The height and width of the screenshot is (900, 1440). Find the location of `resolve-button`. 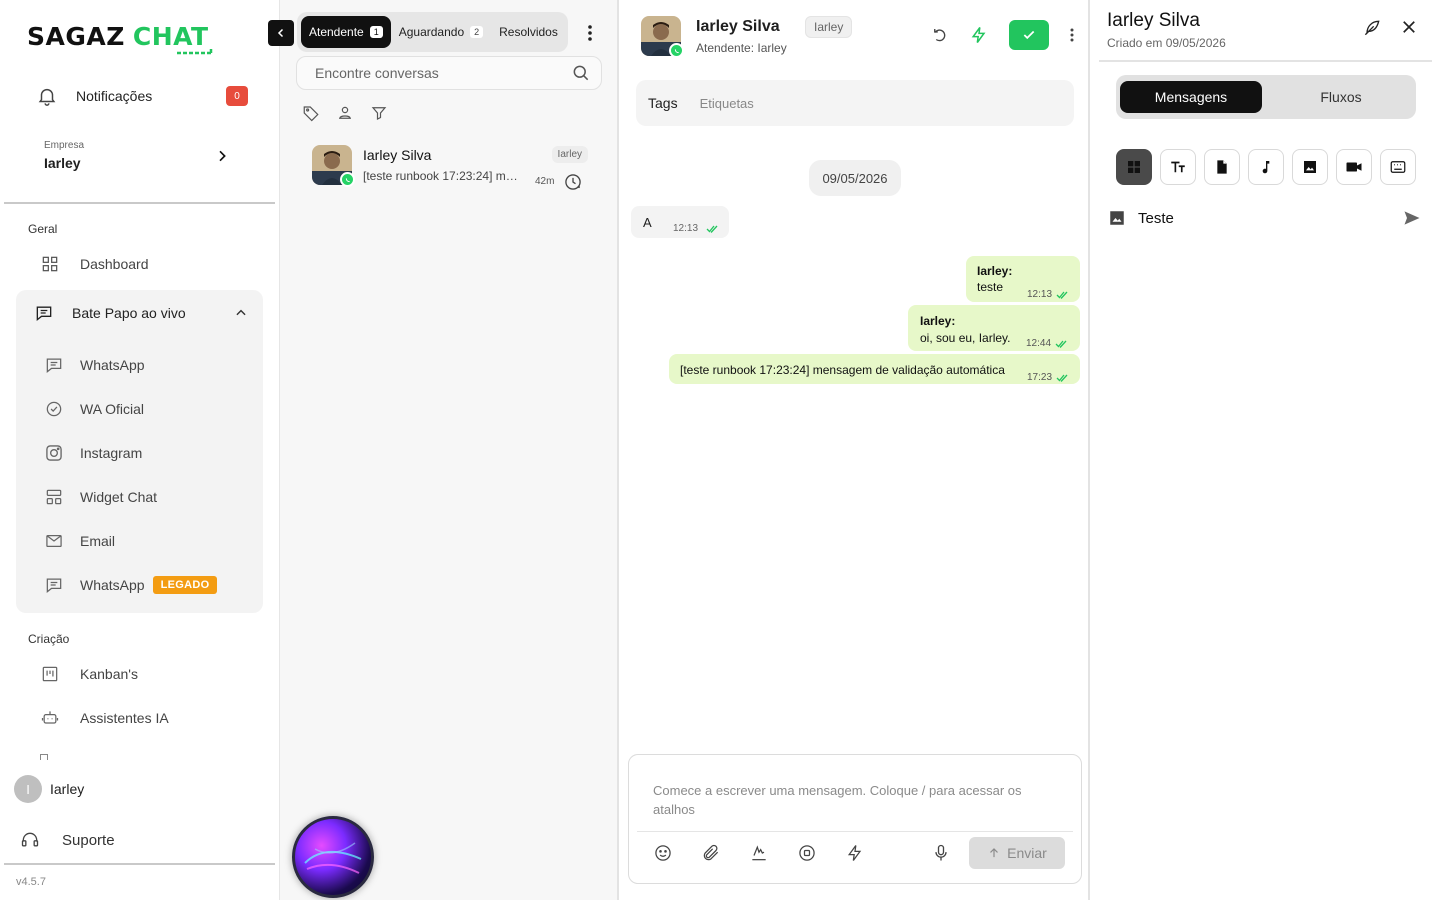

resolve-button is located at coordinates (1029, 35).